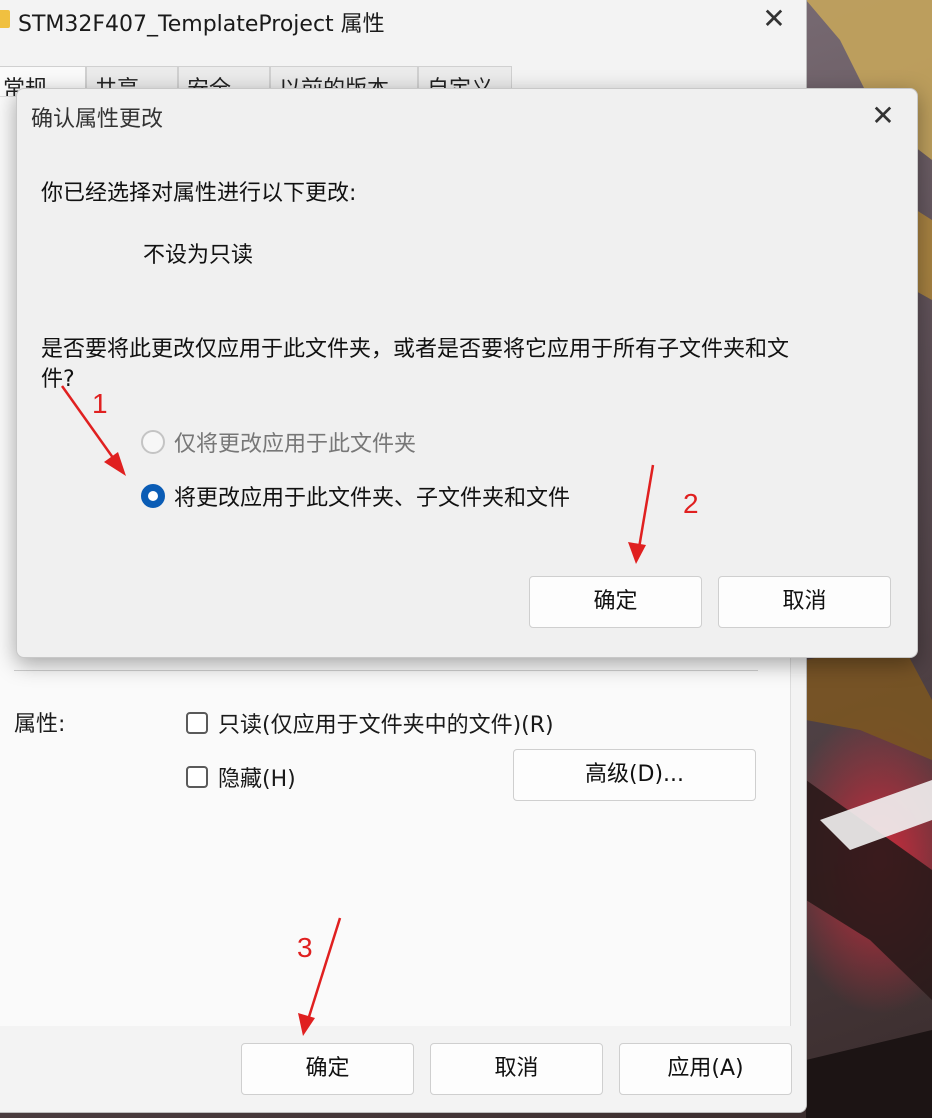 This screenshot has width=932, height=1118. What do you see at coordinates (372, 498) in the screenshot?
I see `option-all-subfolders-label: 将更改应用于此文件夹、子文件夹和文件` at bounding box center [372, 498].